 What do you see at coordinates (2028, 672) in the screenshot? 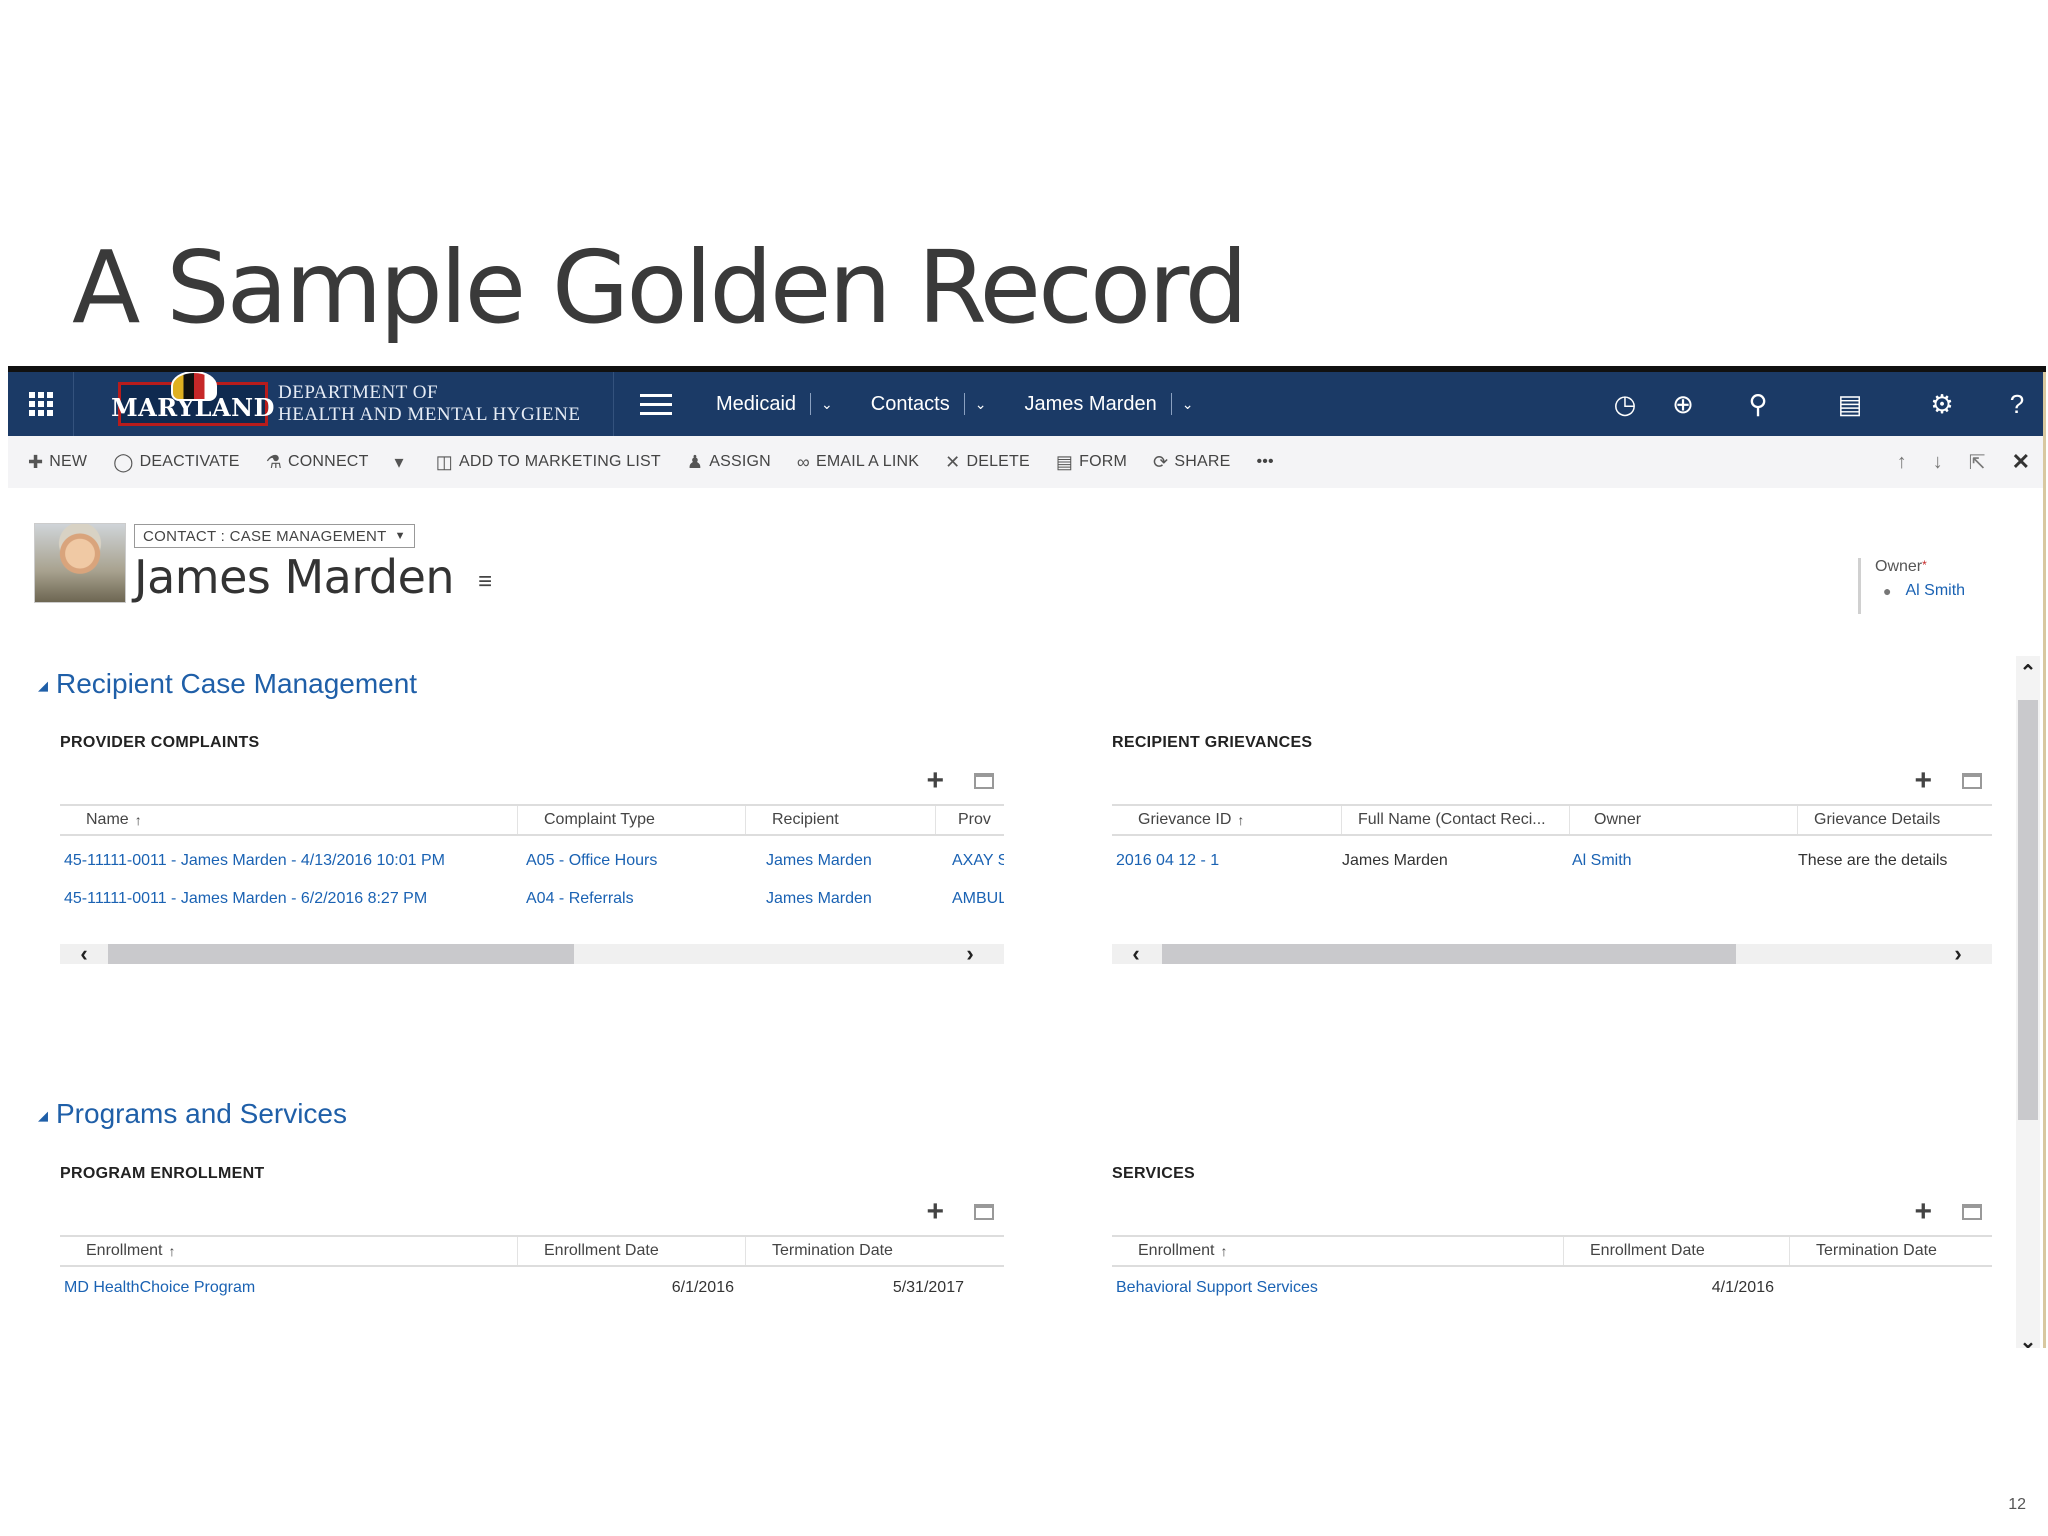
I see `chevron-up-icon: ⌃` at bounding box center [2028, 672].